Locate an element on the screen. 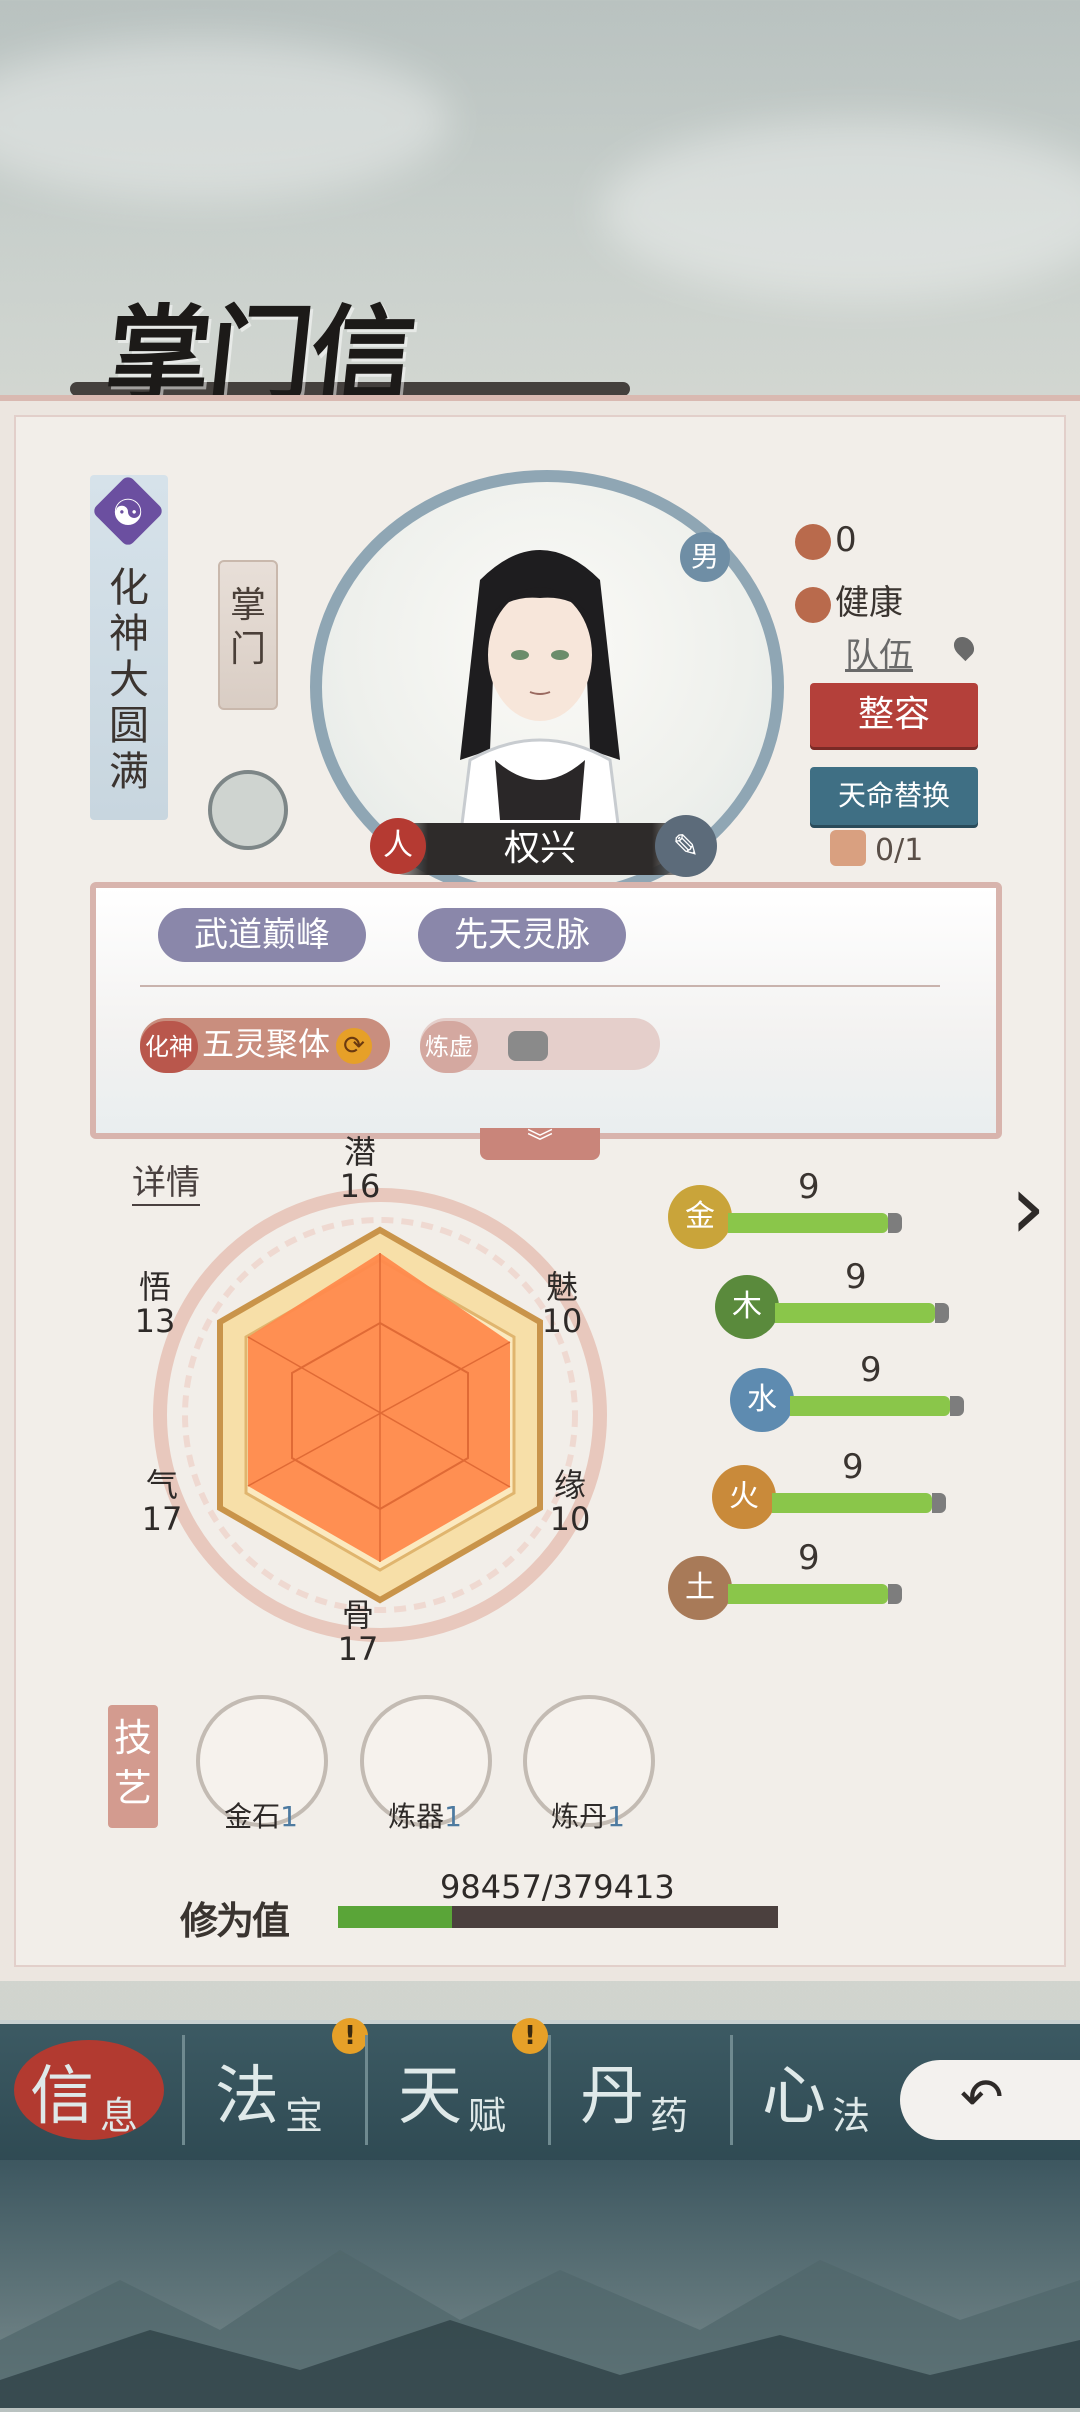 This screenshot has height=2412, width=1080. stat-label: 魅 is located at coordinates (561, 1287).